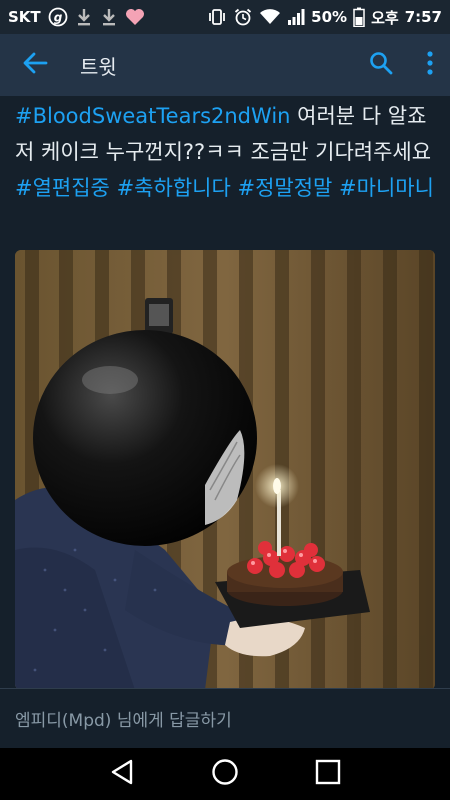 This screenshot has height=800, width=450. What do you see at coordinates (152, 116) in the screenshot?
I see `hashtag-link: #BloodSweatTears2ndWin` at bounding box center [152, 116].